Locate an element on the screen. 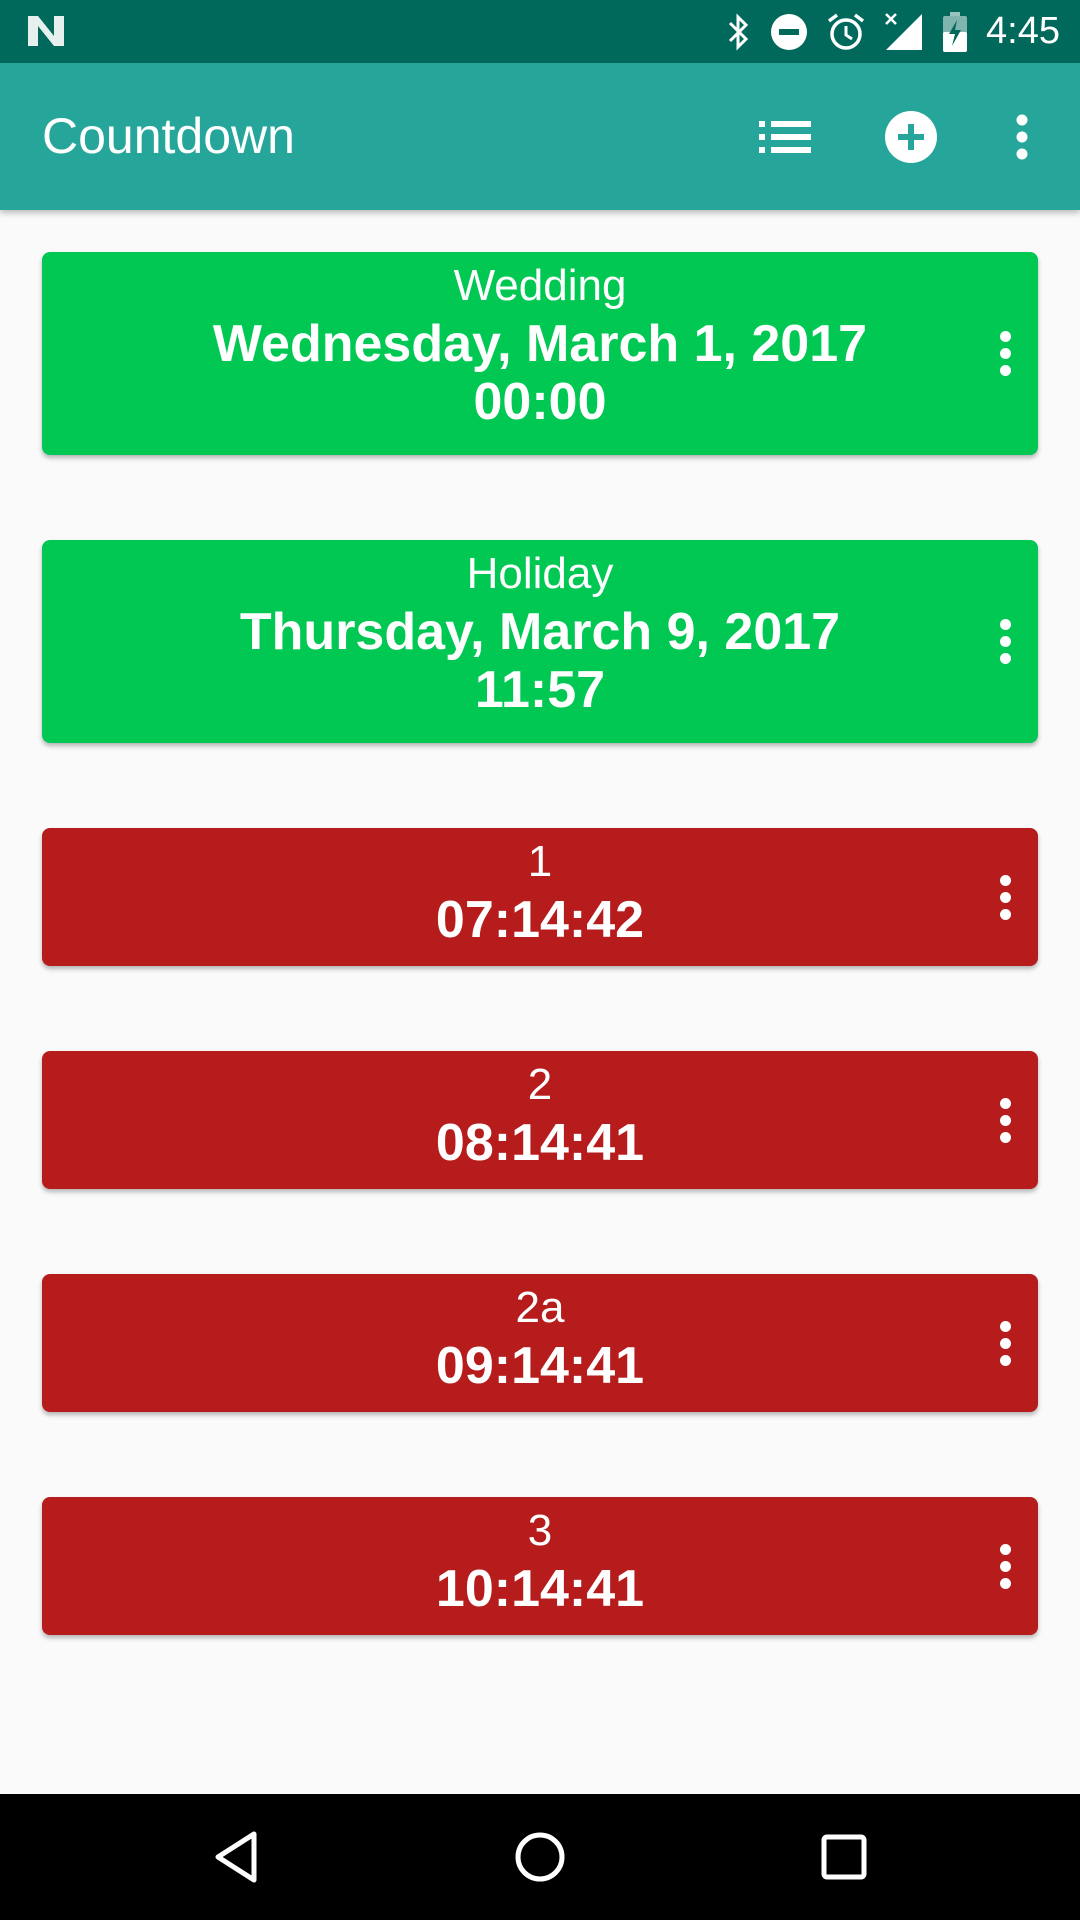 This screenshot has height=1920, width=1080. back-button is located at coordinates (236, 1857).